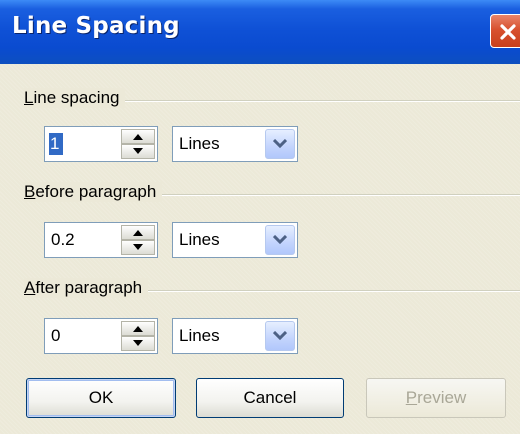 This screenshot has width=520, height=434. I want to click on line-spacing-increment, so click(138, 136).